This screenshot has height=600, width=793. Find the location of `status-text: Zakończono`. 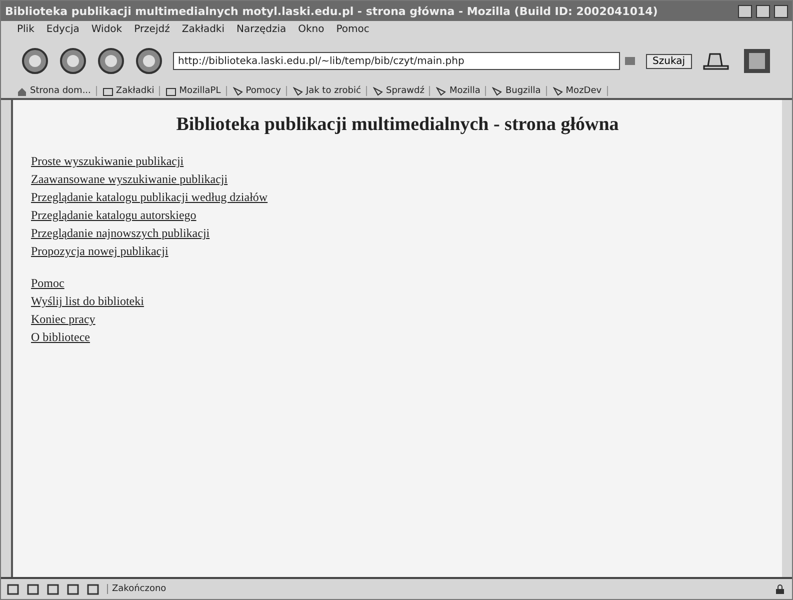

status-text: Zakończono is located at coordinates (436, 589).